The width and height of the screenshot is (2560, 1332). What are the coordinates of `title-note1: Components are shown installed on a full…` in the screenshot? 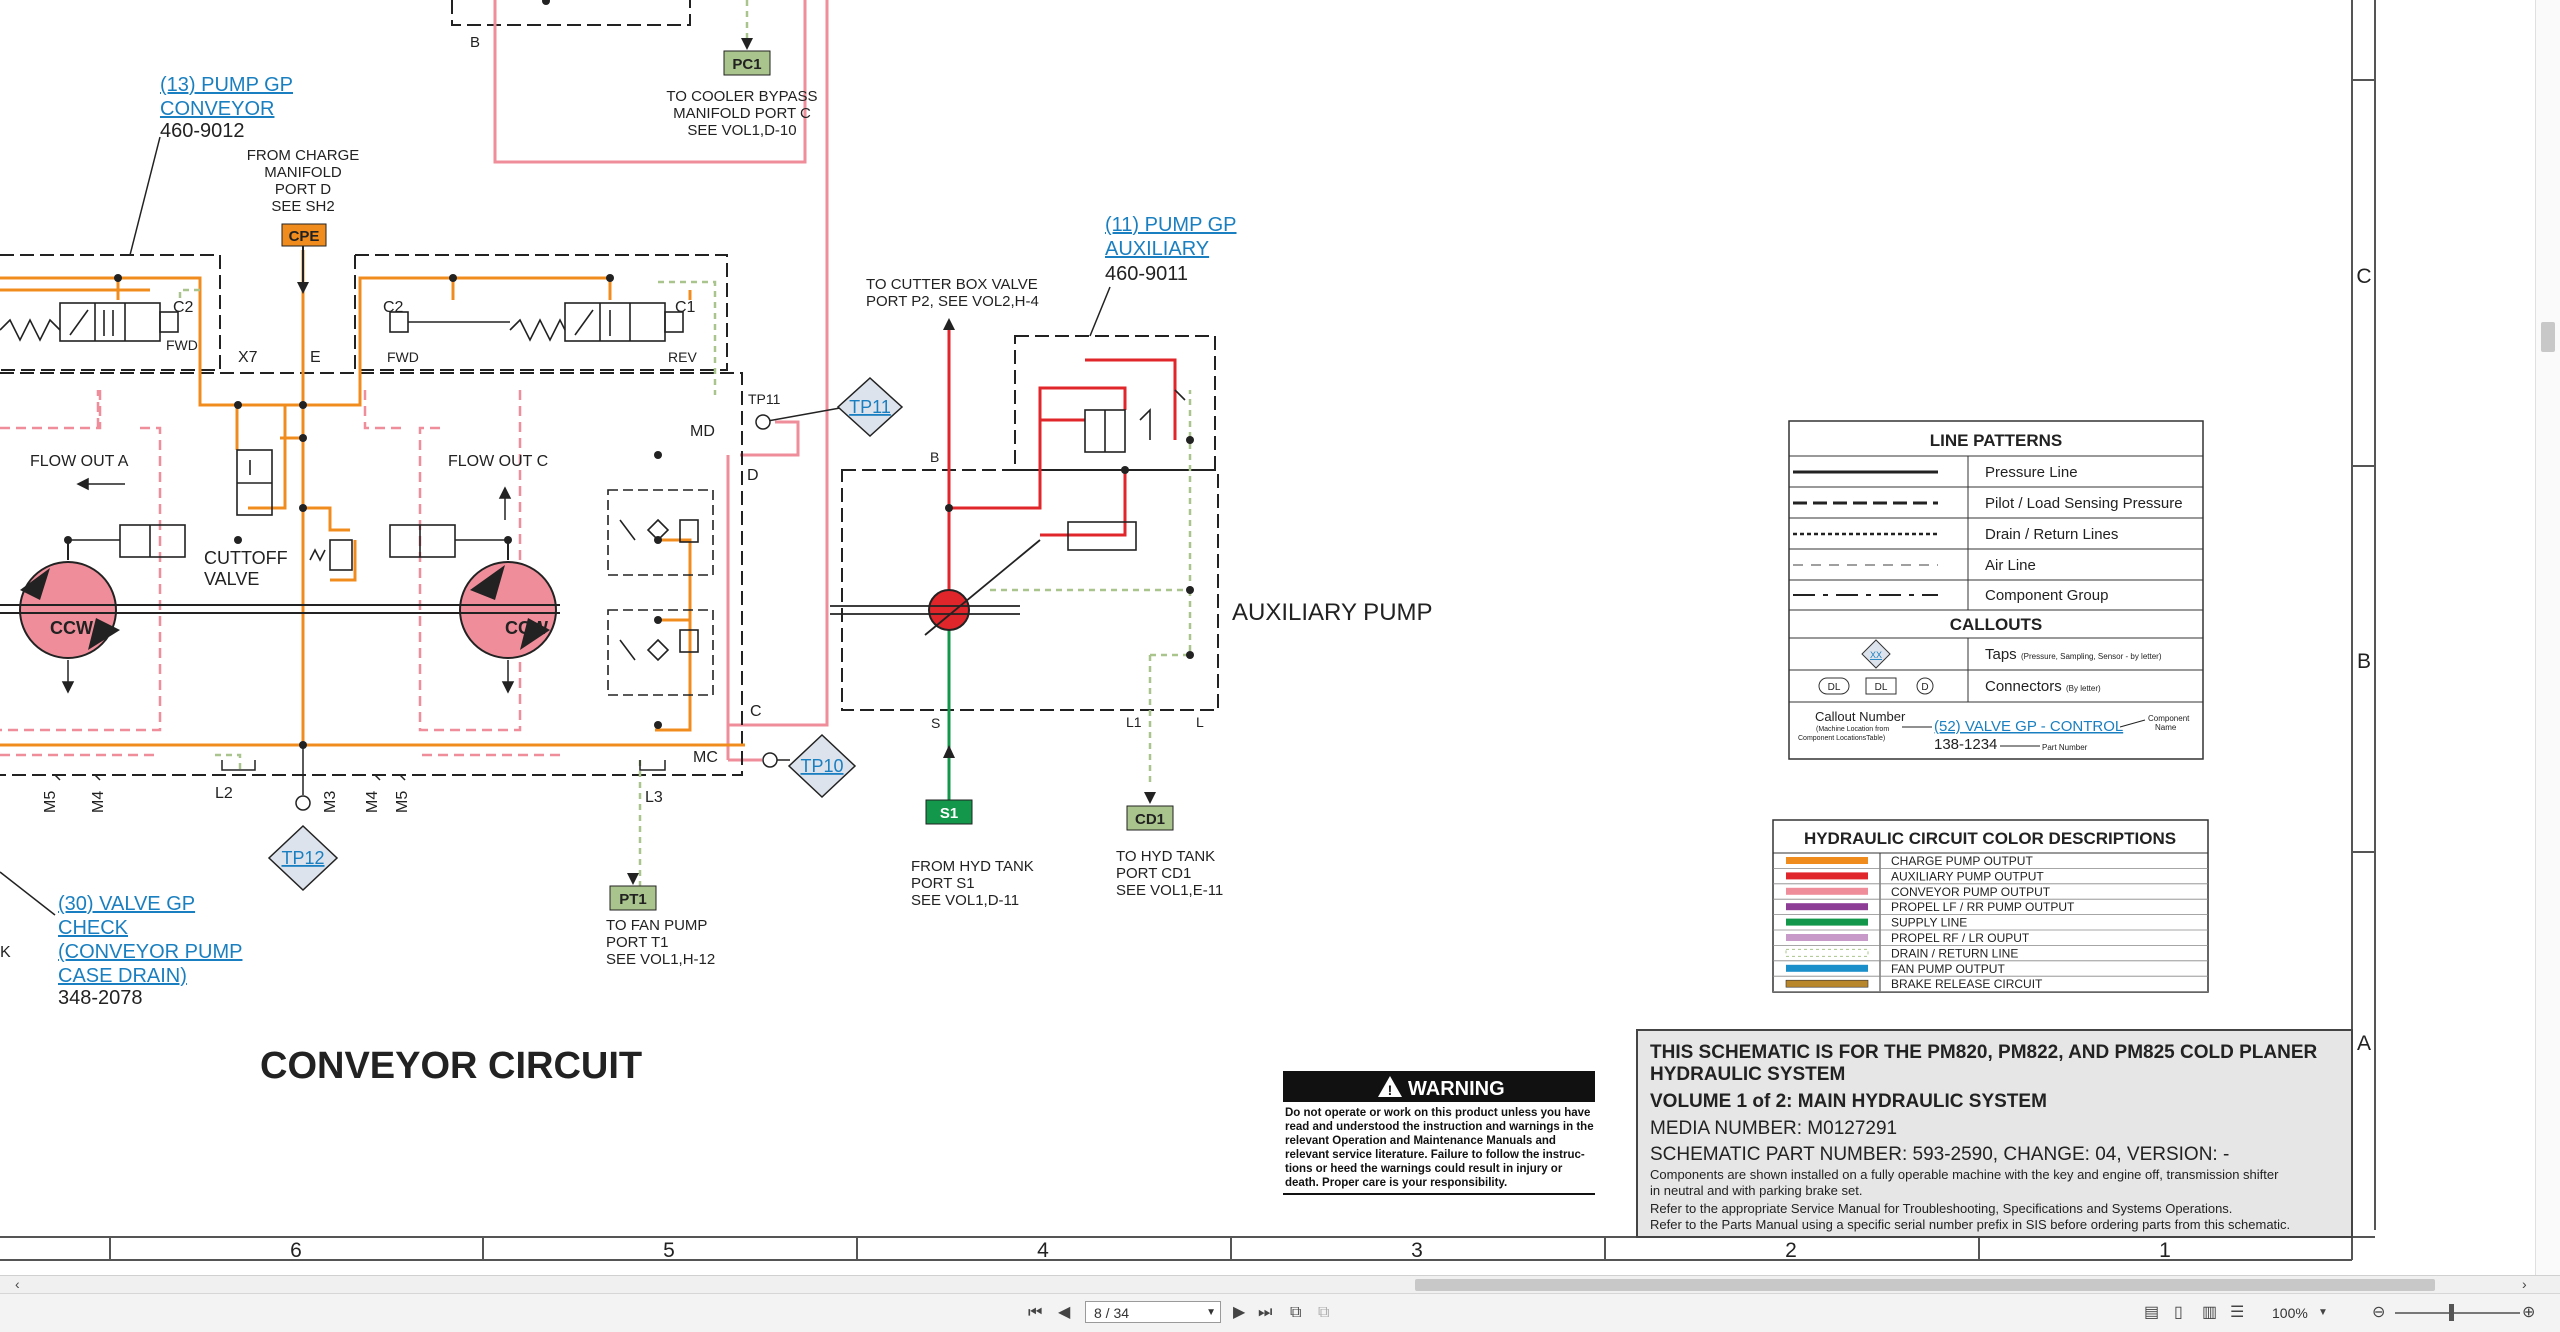 It's located at (1964, 1174).